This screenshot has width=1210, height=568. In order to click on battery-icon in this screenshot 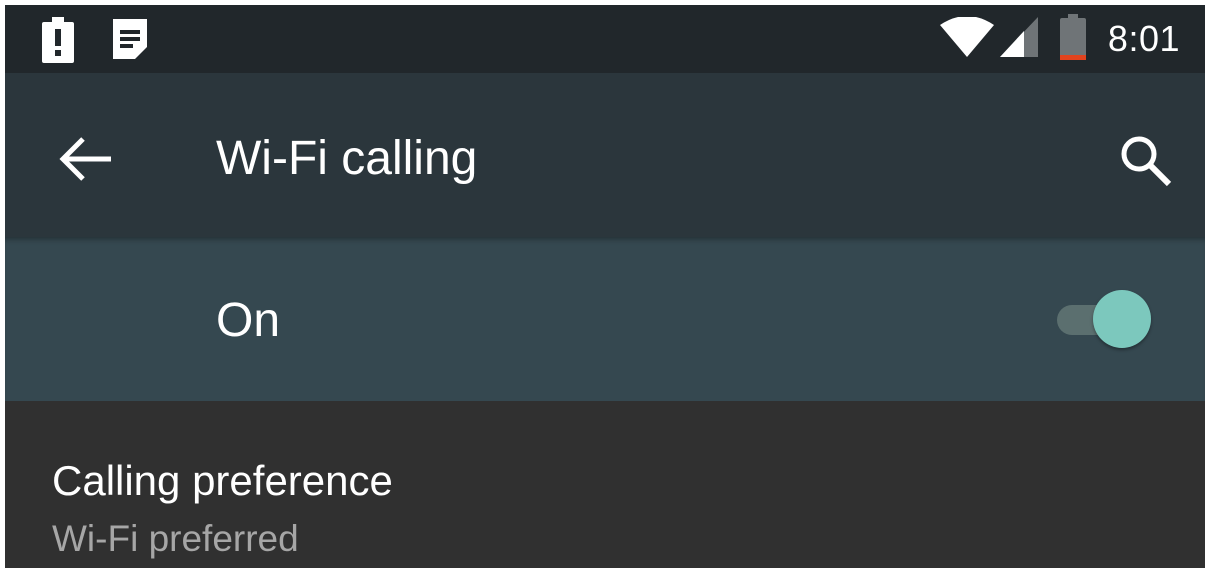, I will do `click(1072, 39)`.